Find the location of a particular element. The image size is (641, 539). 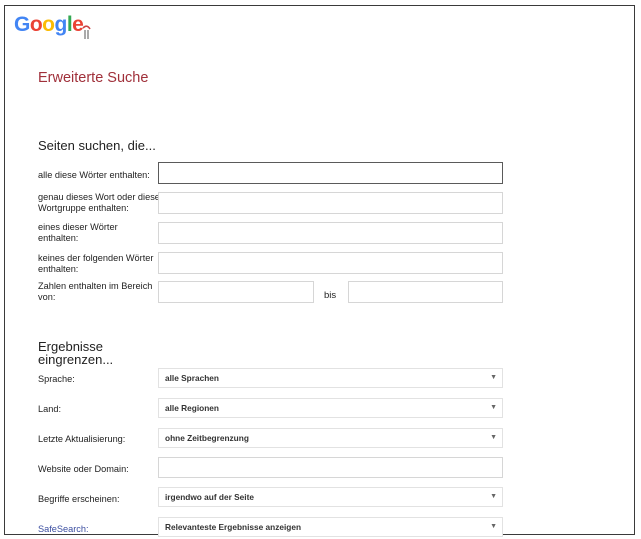

region-select: alle Regionen ▼ is located at coordinates (330, 408).